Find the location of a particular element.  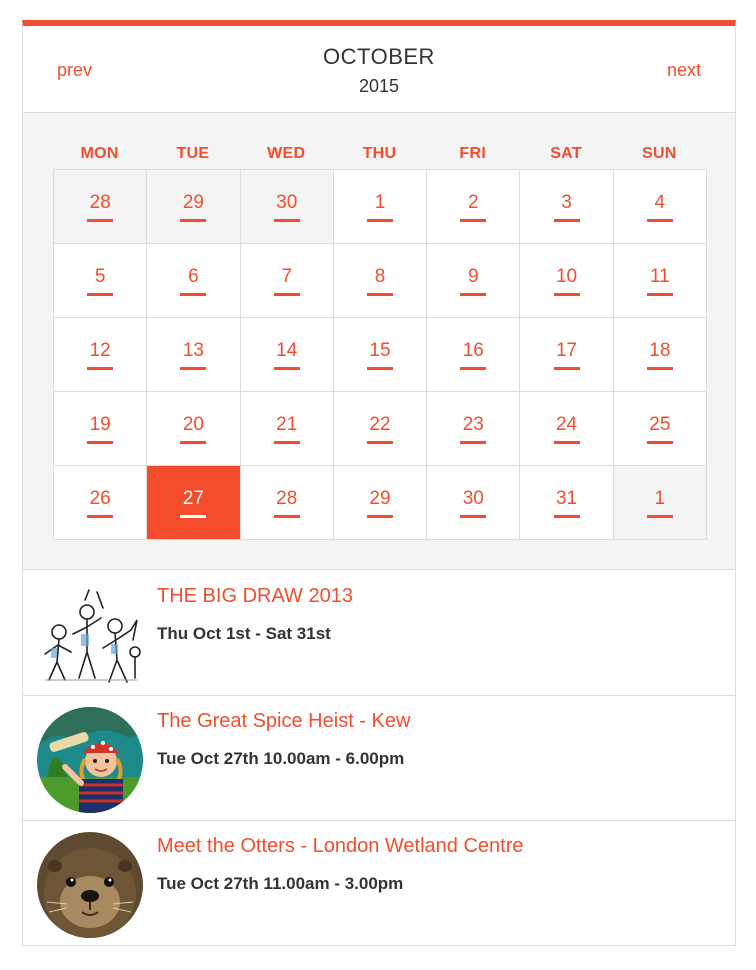

weekday-row: MON TUE WED THU FRI SAT SUN is located at coordinates (379, 154).